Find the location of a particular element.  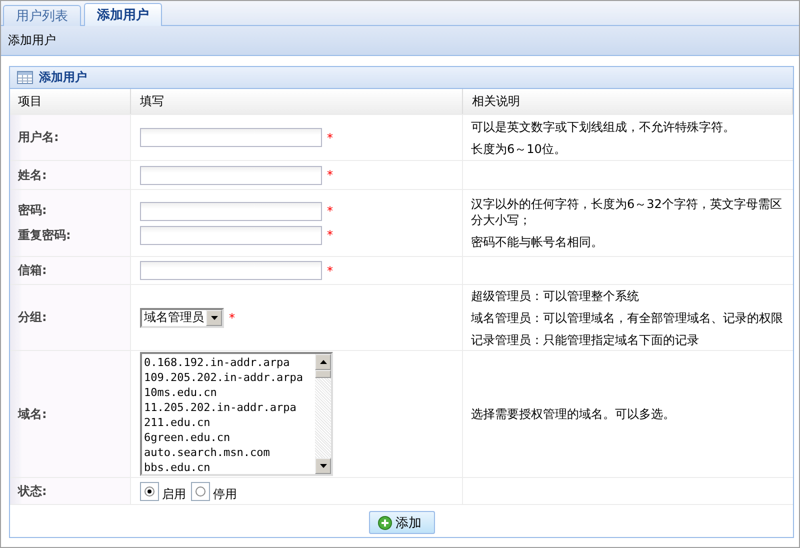

field-label: 状态: is located at coordinates (33, 491).